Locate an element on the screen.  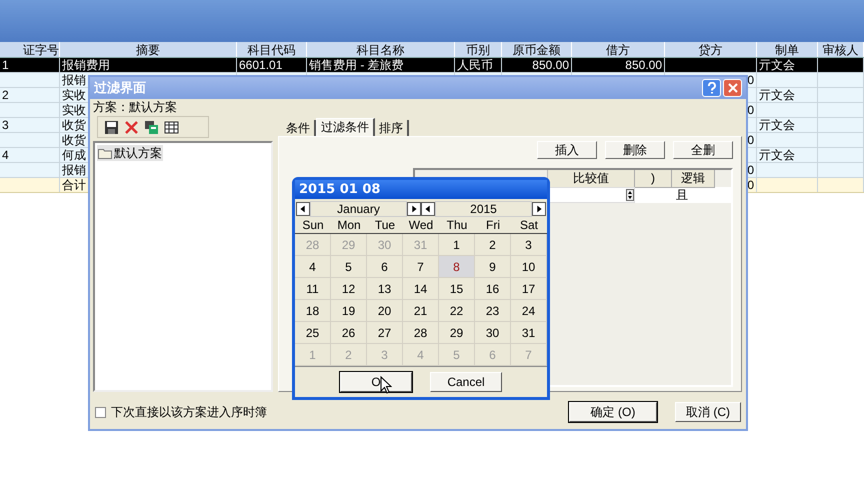
weekday-label: Wed is located at coordinates (421, 225).